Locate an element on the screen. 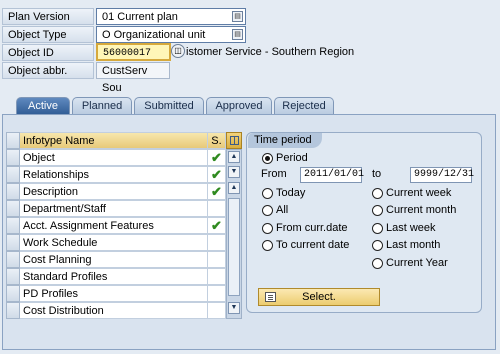 Image resolution: width=500 pixels, height=354 pixels. object-abbr-field: CustServ Sou is located at coordinates (133, 78).